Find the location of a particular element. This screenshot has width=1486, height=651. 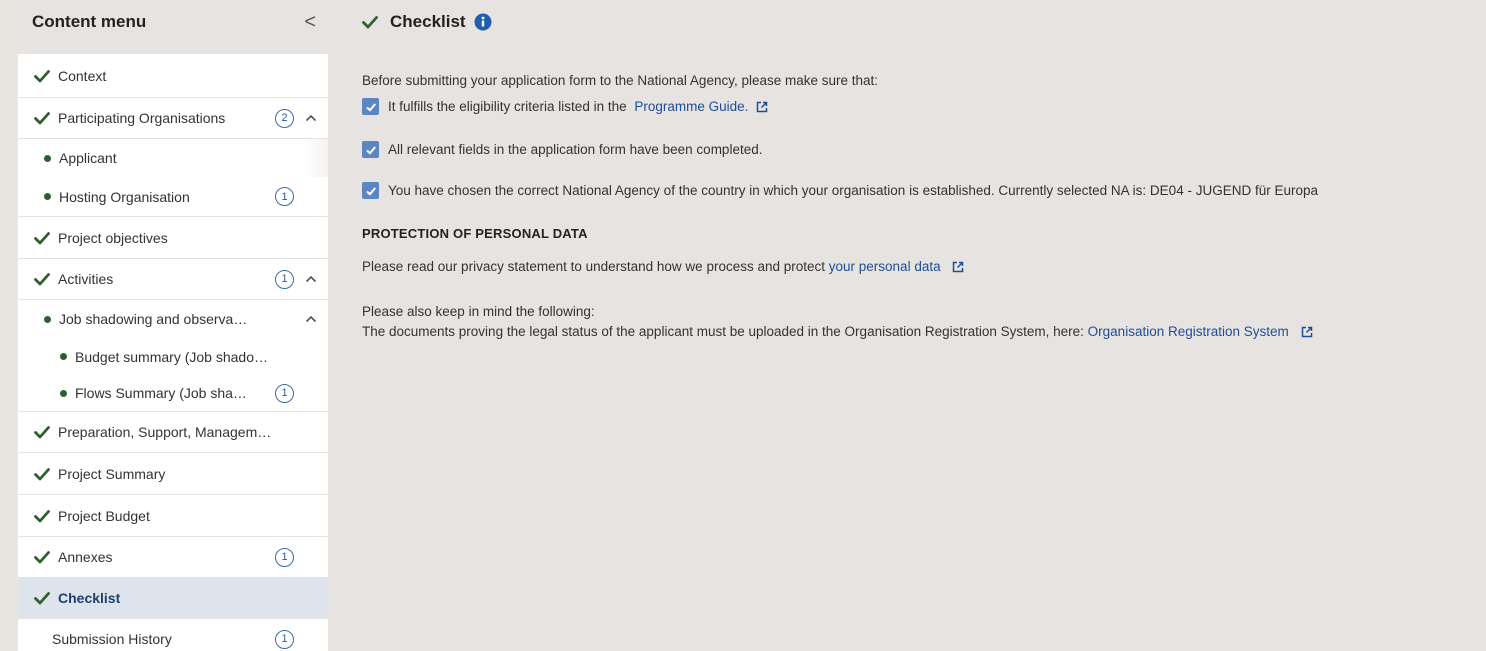

sidebar-item-activities: Activities 1 is located at coordinates (173, 279).